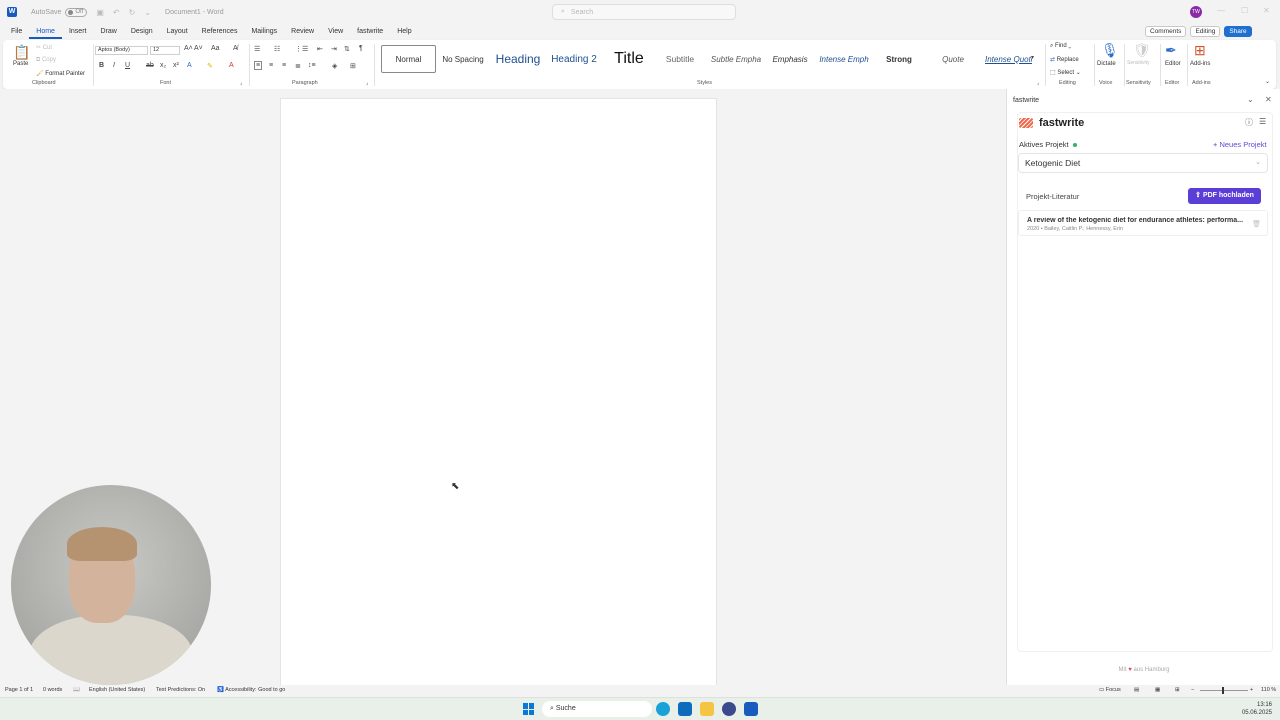  Describe the element at coordinates (264, 31) in the screenshot. I see `tab-mailings: Mailings` at that location.